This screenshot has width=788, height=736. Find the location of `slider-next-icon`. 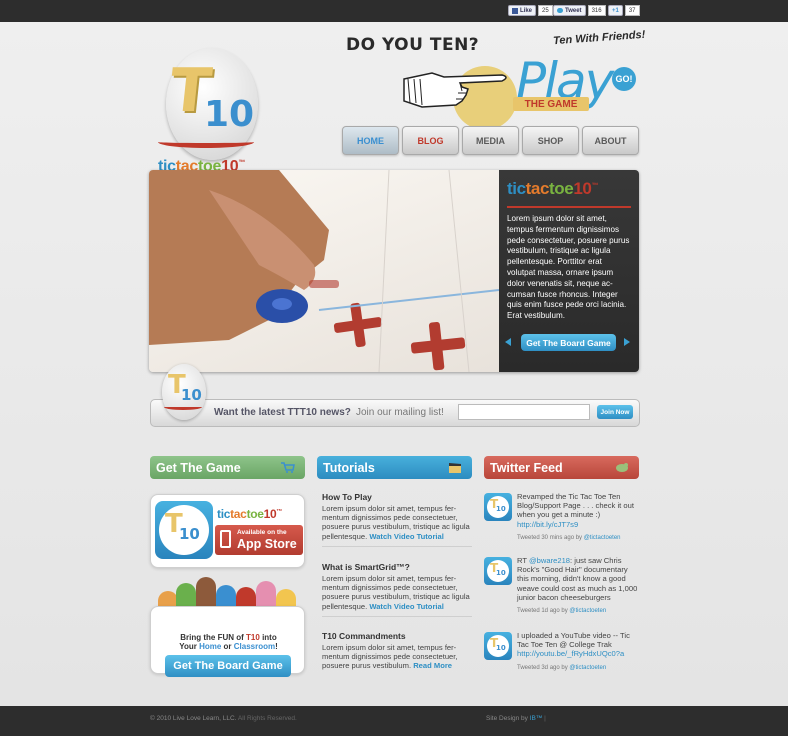

slider-next-icon is located at coordinates (627, 342).